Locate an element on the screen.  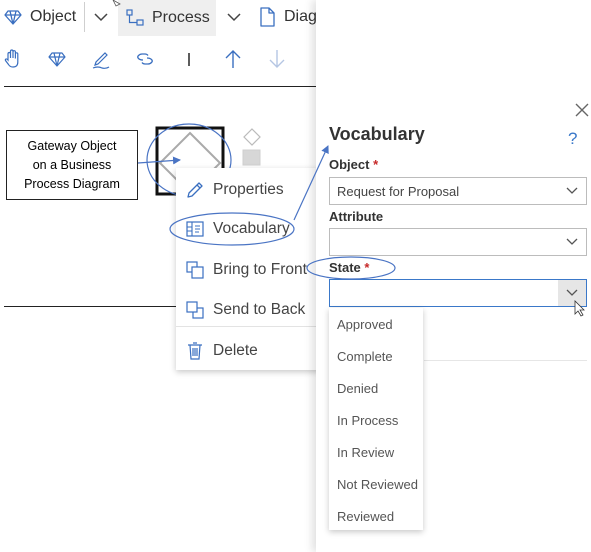
tab-process: Process is located at coordinates (167, 18).